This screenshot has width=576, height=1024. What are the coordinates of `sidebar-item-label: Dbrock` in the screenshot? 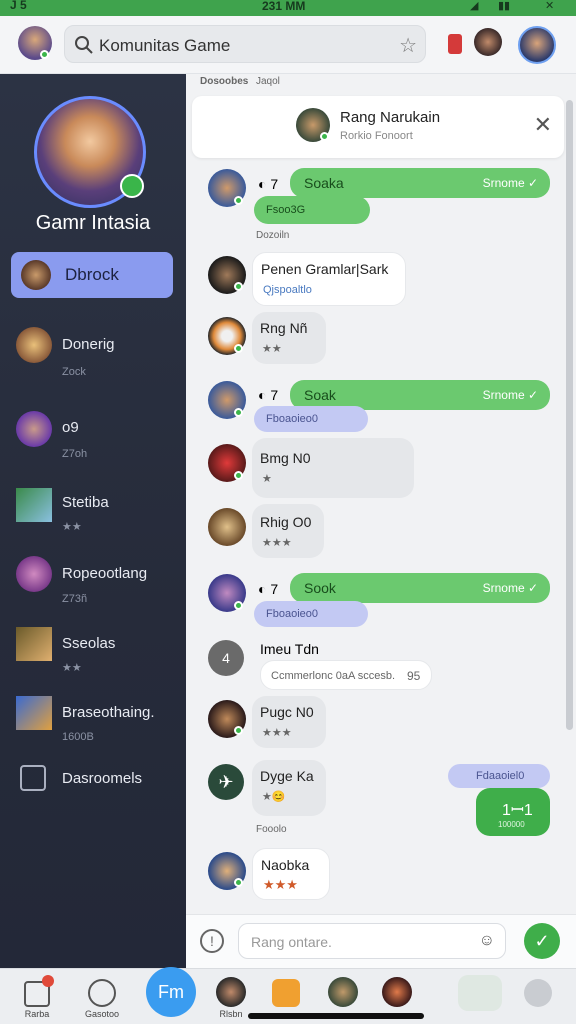 It's located at (92, 274).